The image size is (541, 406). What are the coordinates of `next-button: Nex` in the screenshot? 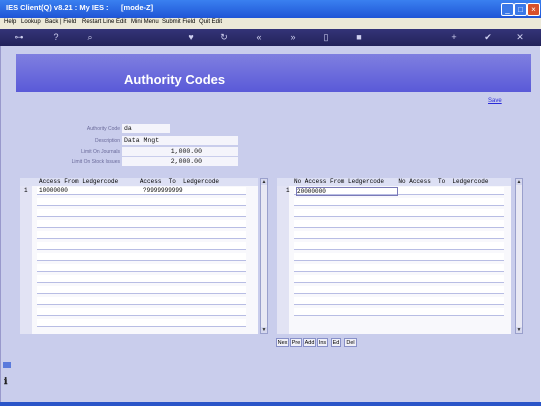 It's located at (282, 342).